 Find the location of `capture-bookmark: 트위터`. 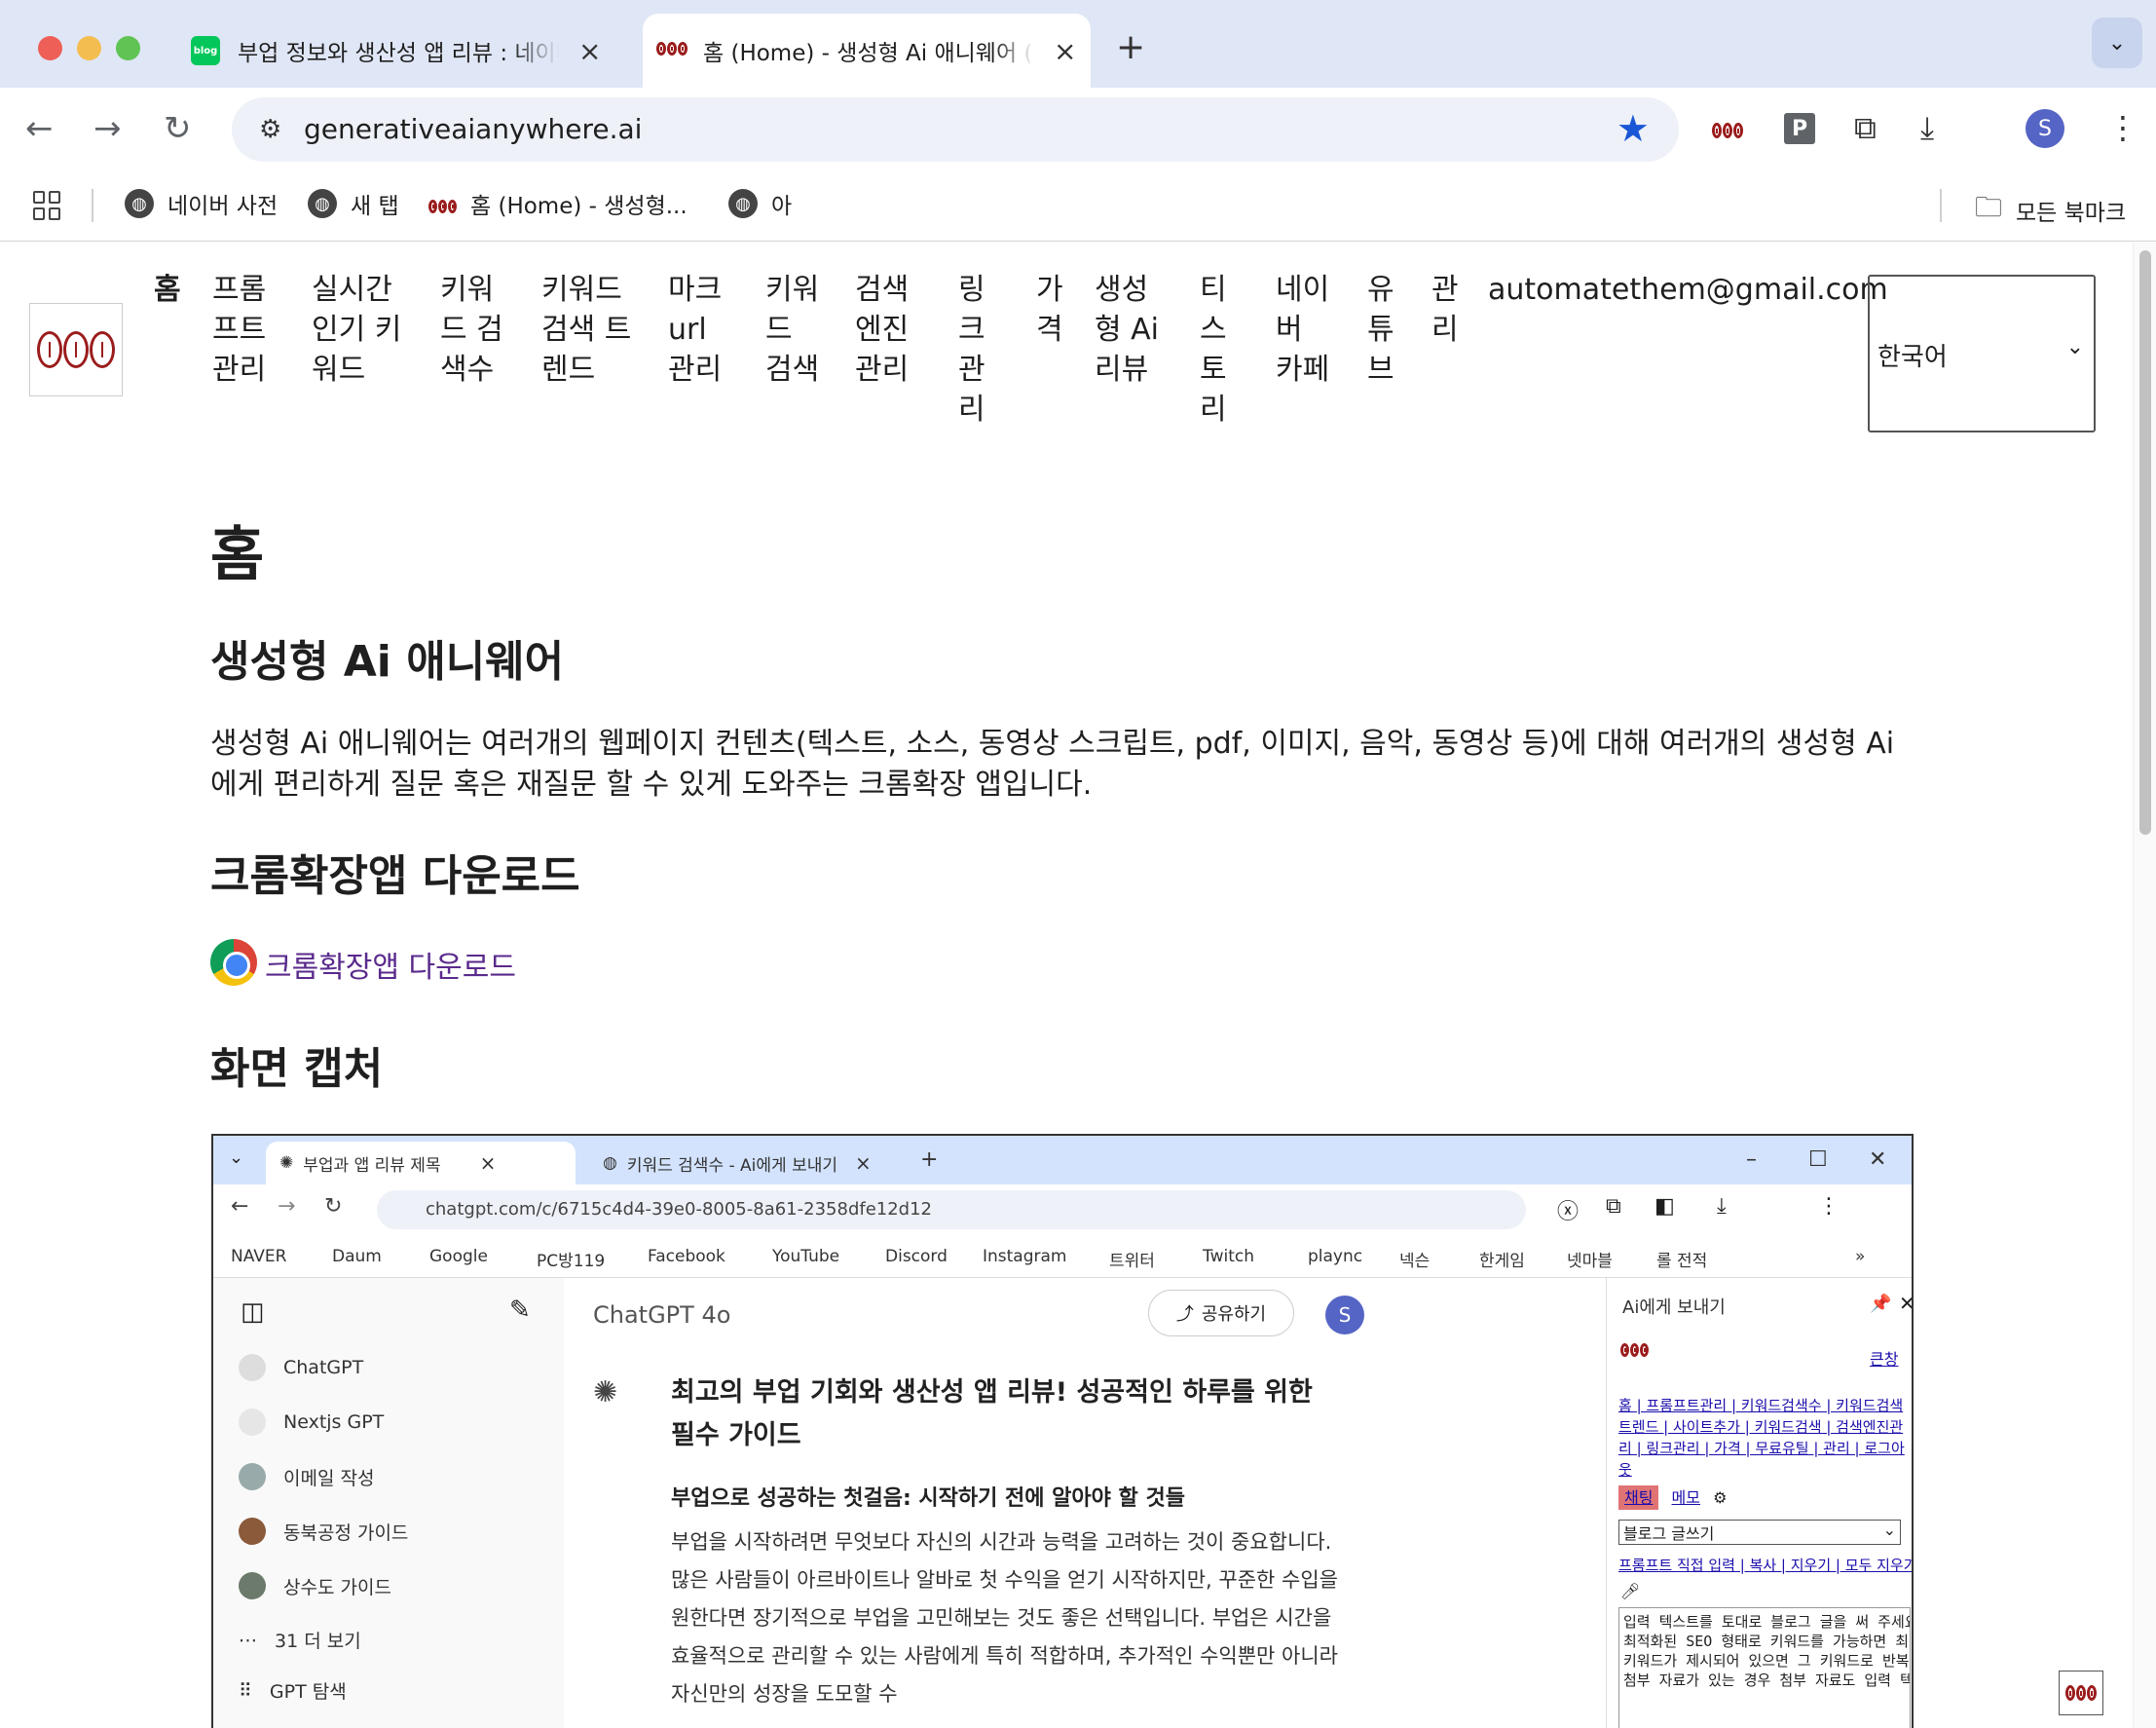

capture-bookmark: 트위터 is located at coordinates (1132, 1262).